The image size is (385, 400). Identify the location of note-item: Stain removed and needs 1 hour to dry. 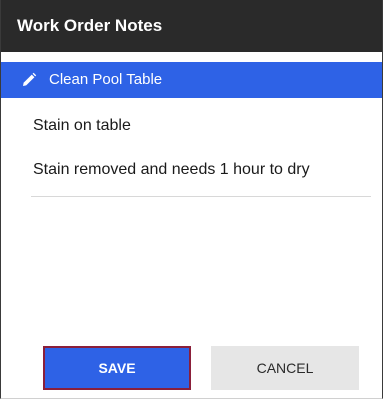
(202, 178).